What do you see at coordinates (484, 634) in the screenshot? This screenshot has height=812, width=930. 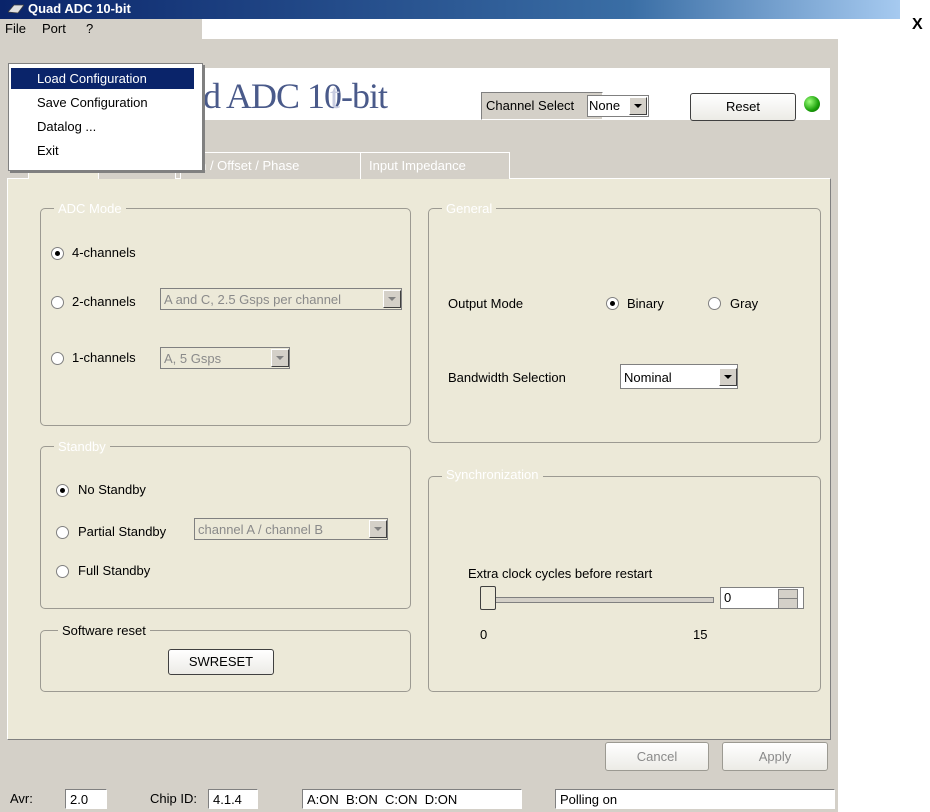 I see `sync-min-label: 0` at bounding box center [484, 634].